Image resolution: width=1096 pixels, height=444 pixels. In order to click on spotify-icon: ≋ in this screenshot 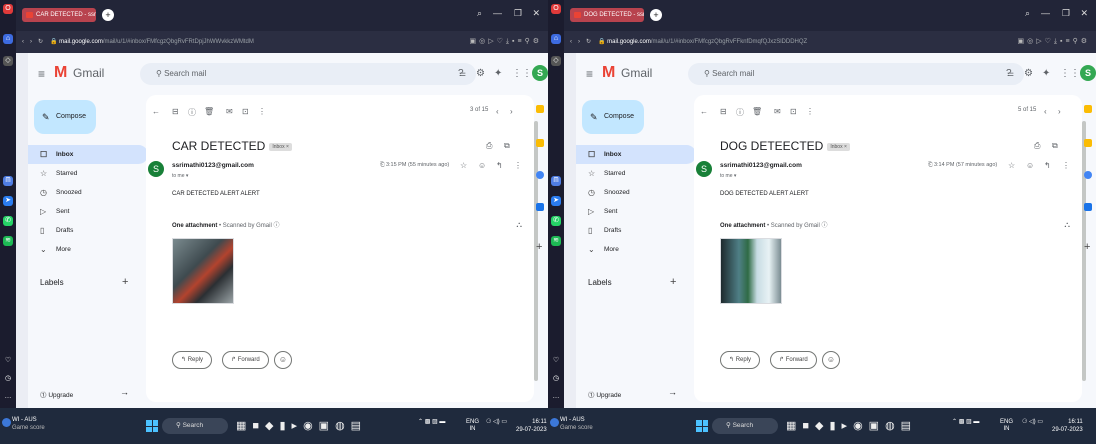, I will do `click(556, 241)`.